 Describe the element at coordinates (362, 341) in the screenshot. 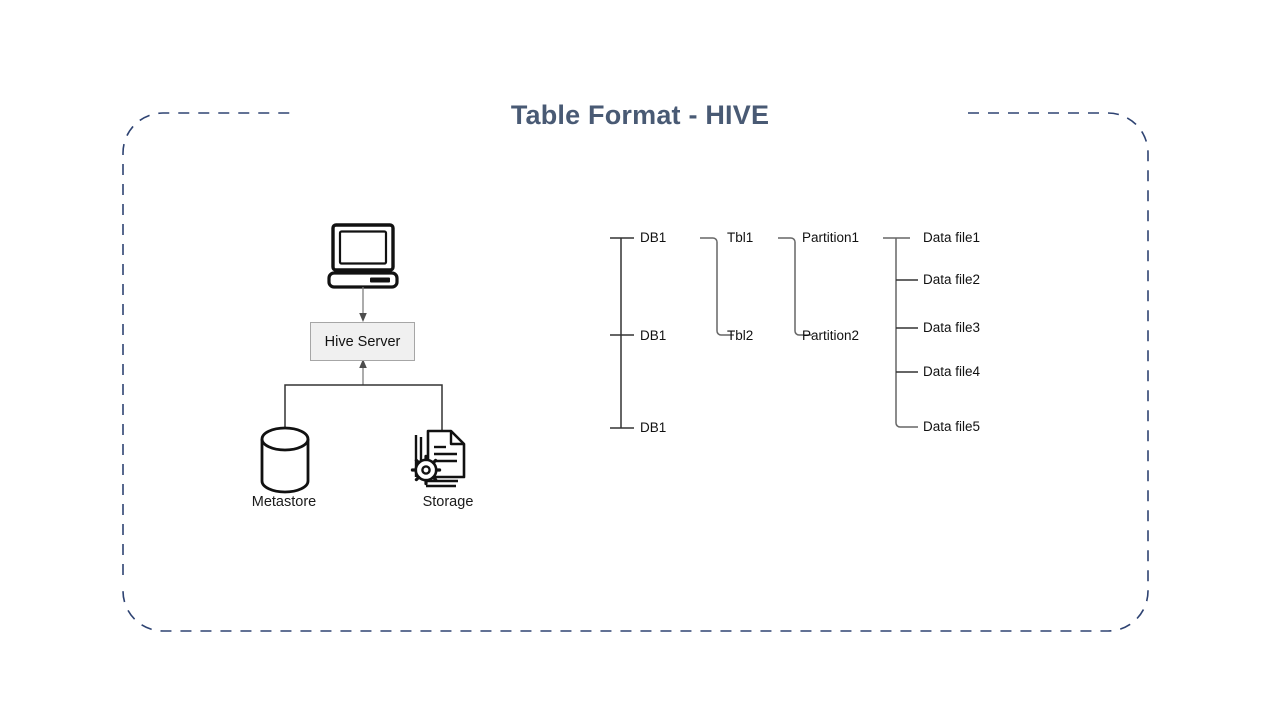

I see `hive-server-box: Hive Server` at that location.